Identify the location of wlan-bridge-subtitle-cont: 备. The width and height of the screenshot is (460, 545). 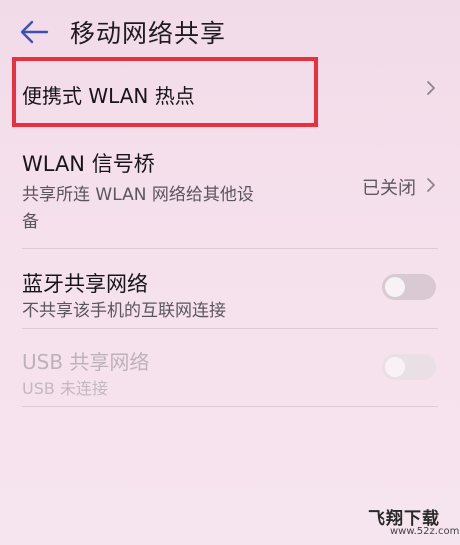
(30, 222).